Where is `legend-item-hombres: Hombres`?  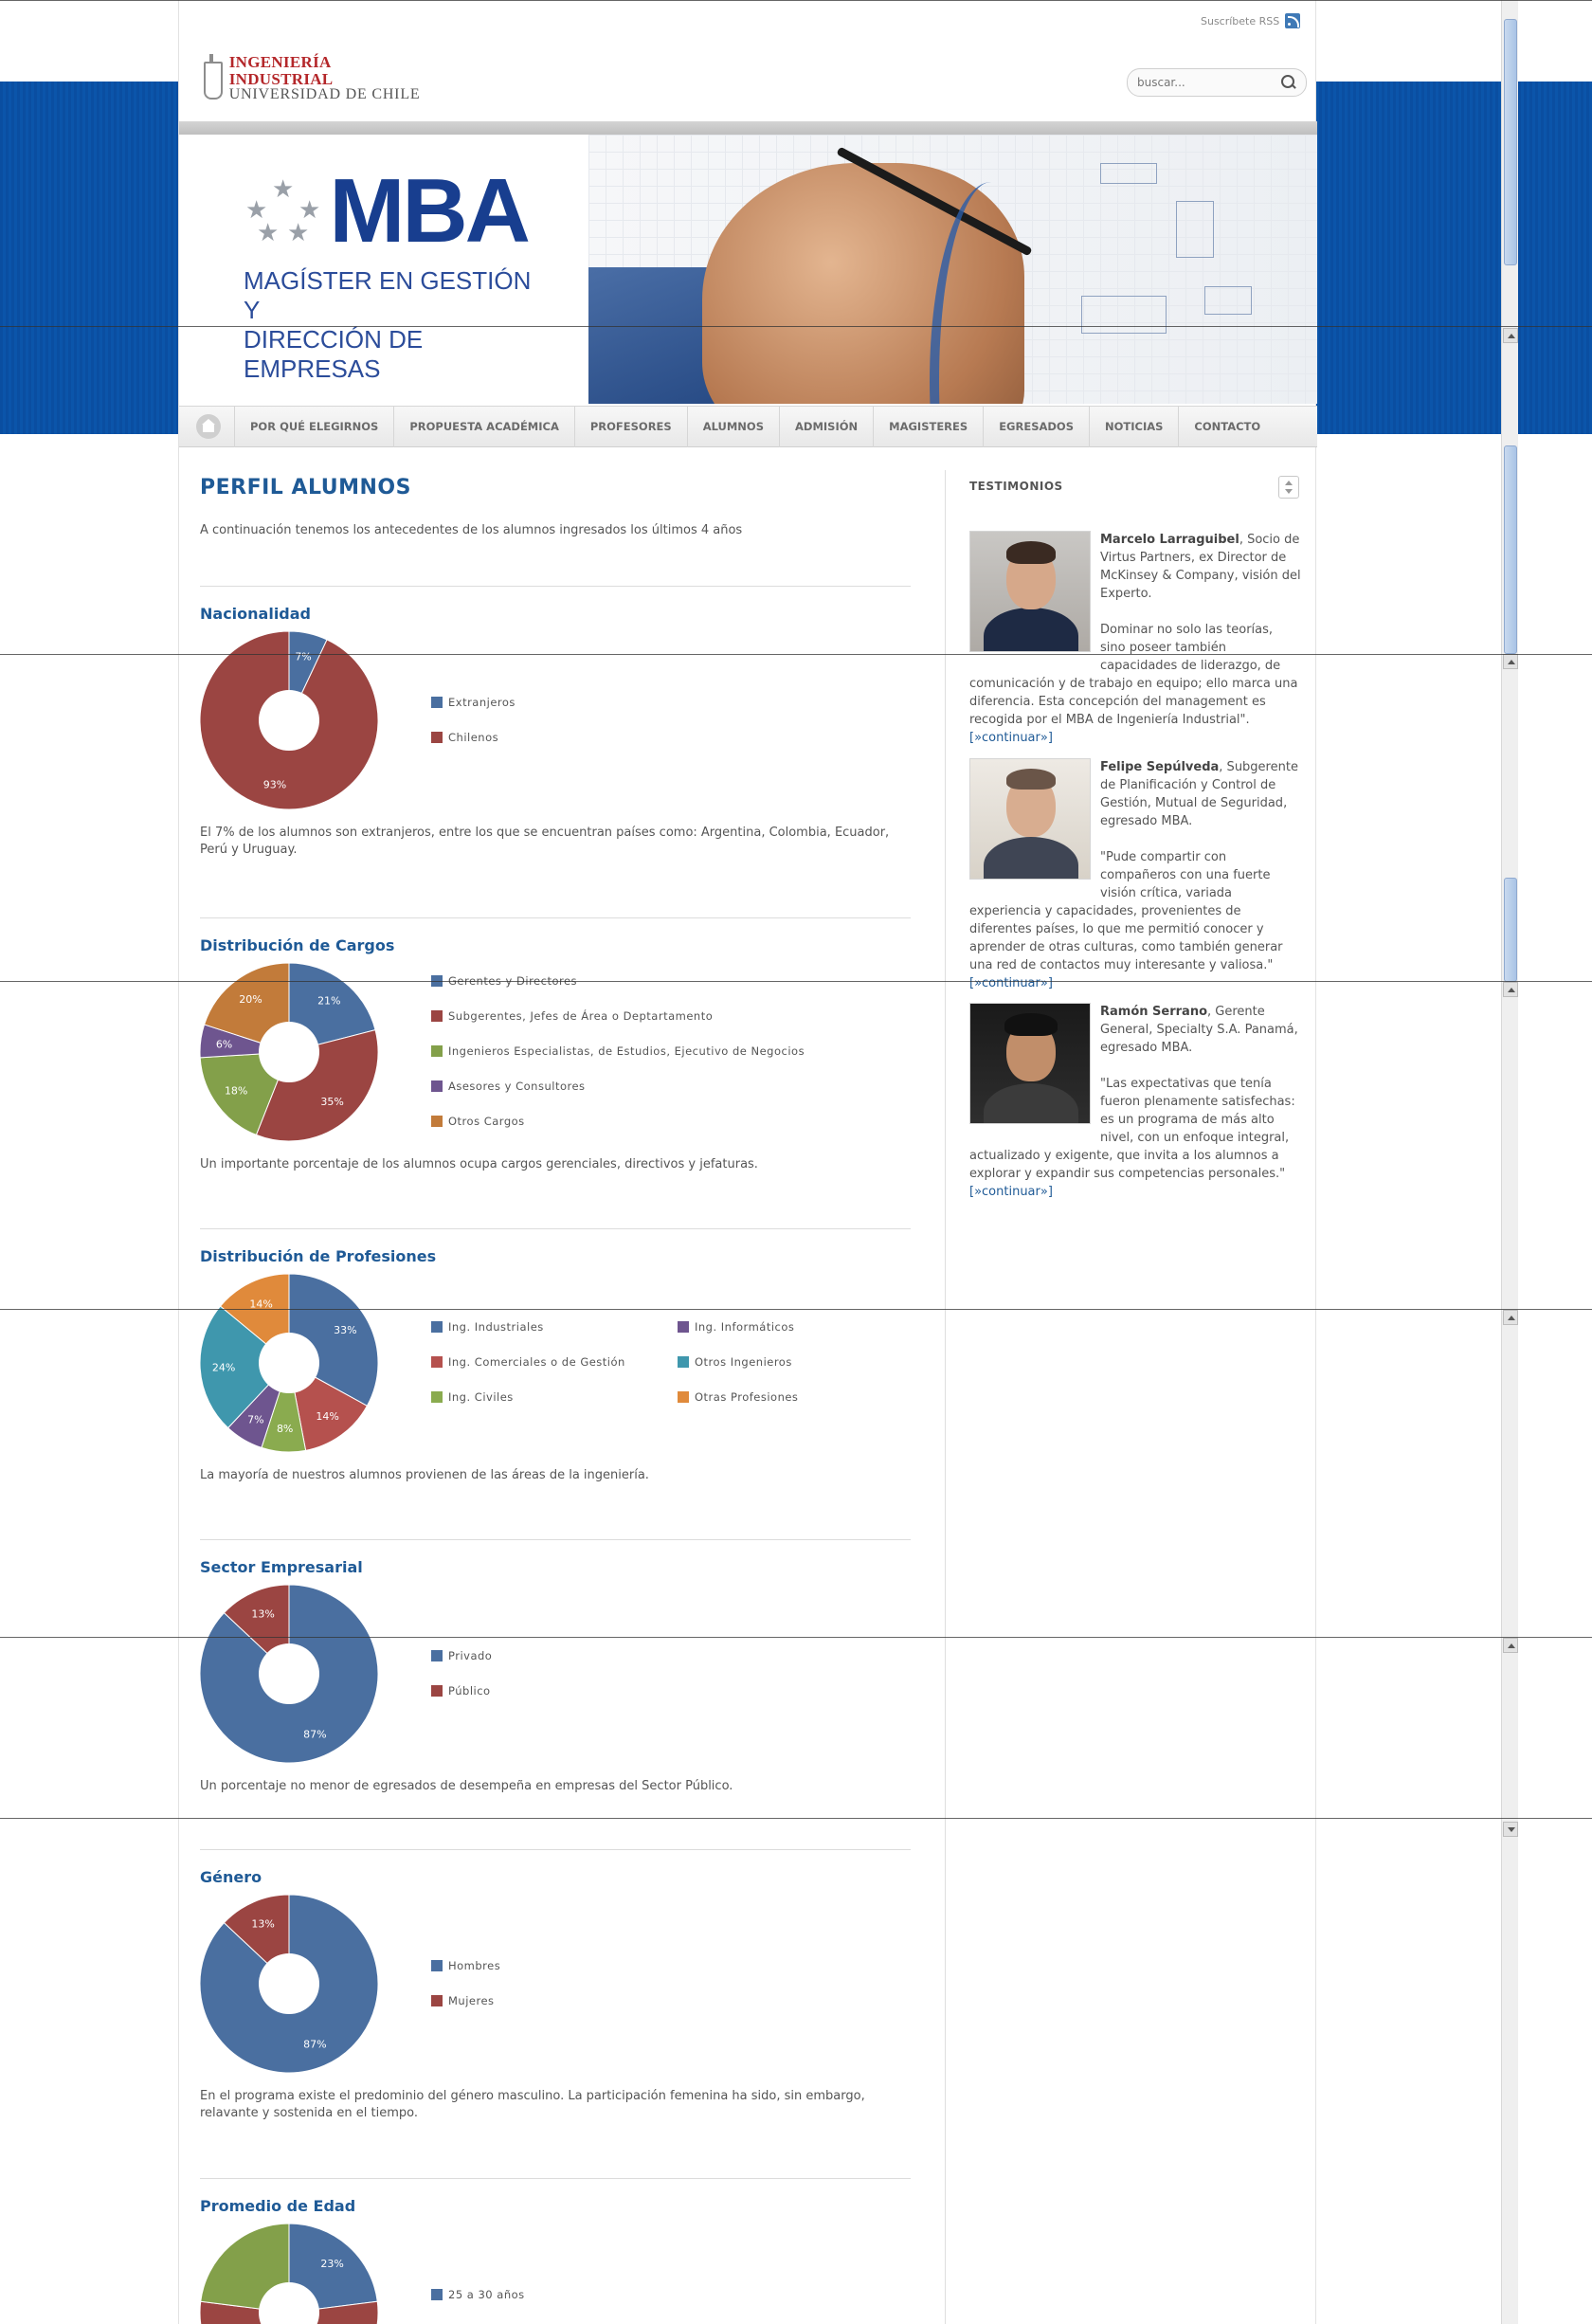 legend-item-hombres: Hombres is located at coordinates (465, 1965).